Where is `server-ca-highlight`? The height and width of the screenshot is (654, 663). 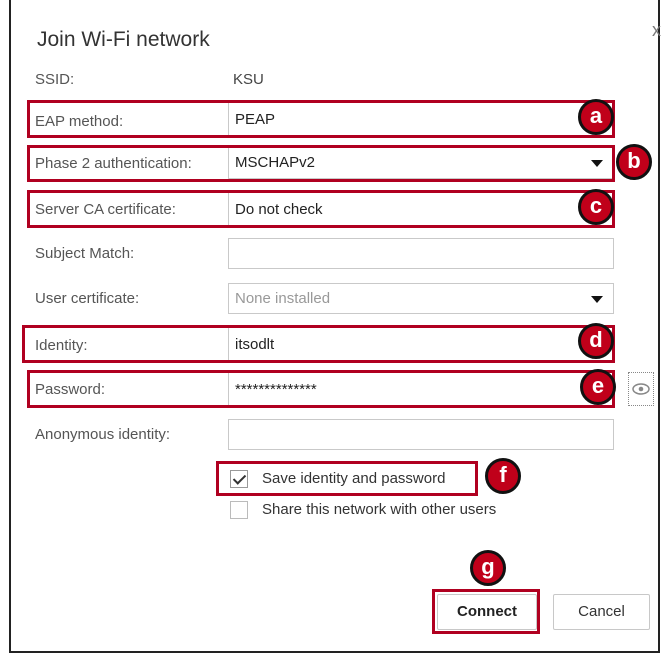
server-ca-highlight is located at coordinates (321, 209).